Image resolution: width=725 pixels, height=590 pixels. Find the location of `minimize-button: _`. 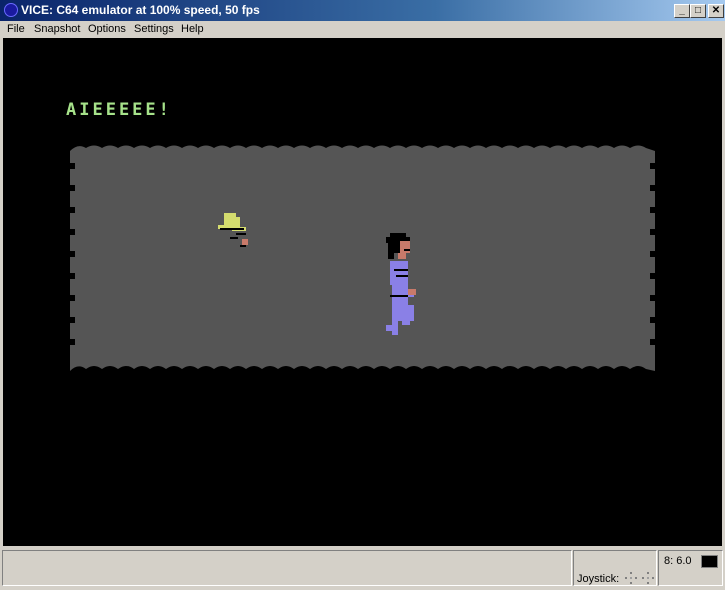

minimize-button: _ is located at coordinates (682, 11).